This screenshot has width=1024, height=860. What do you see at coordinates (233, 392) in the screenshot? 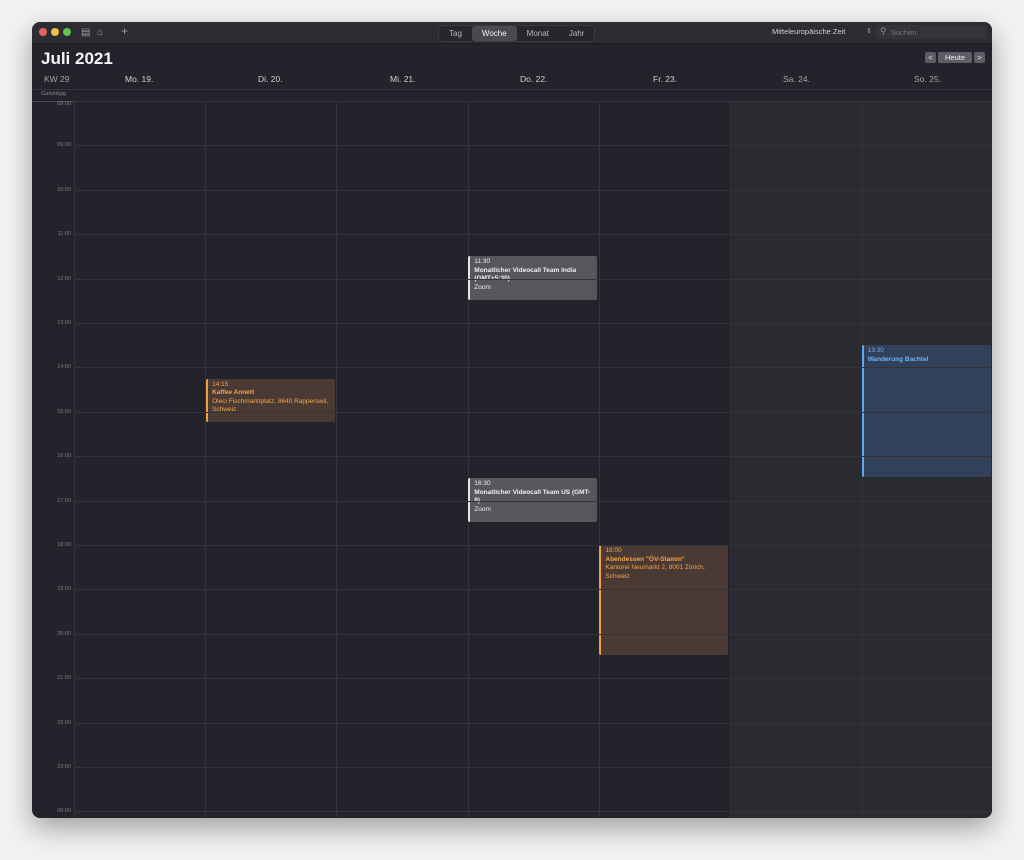
I see `event-title: Kaffee Annett` at bounding box center [233, 392].